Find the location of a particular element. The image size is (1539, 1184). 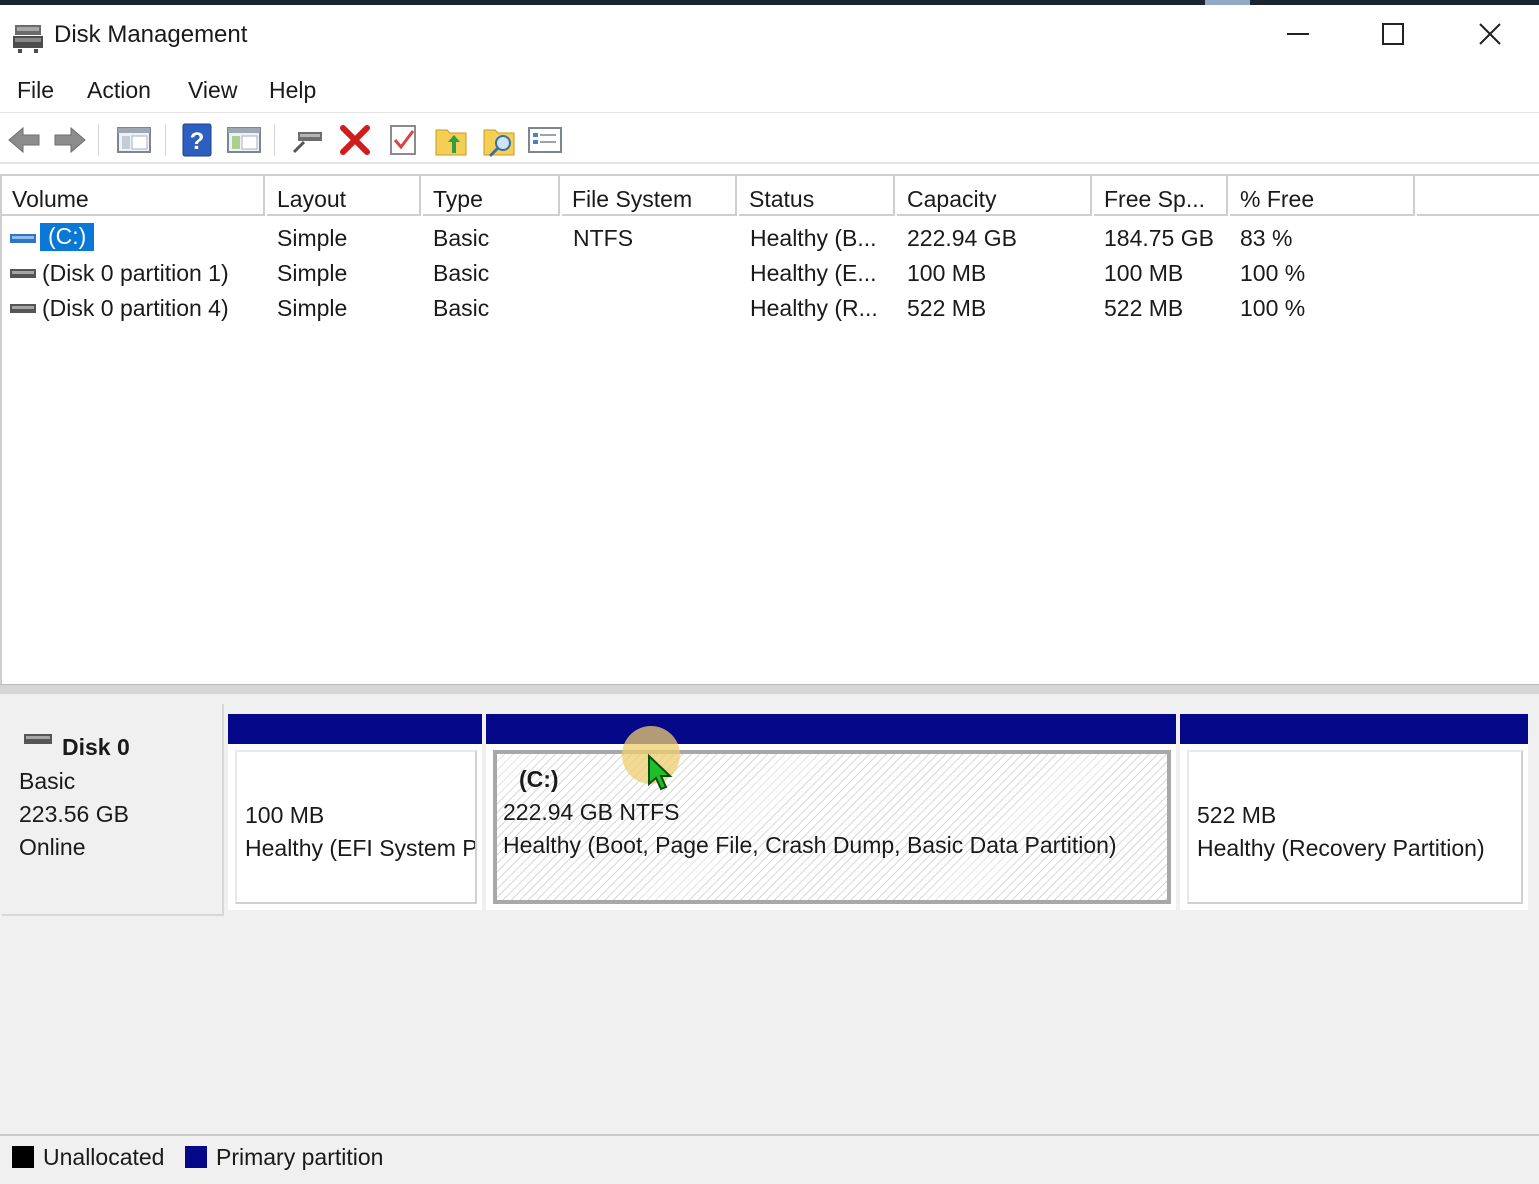

column-header-empty is located at coordinates (1478, 196).